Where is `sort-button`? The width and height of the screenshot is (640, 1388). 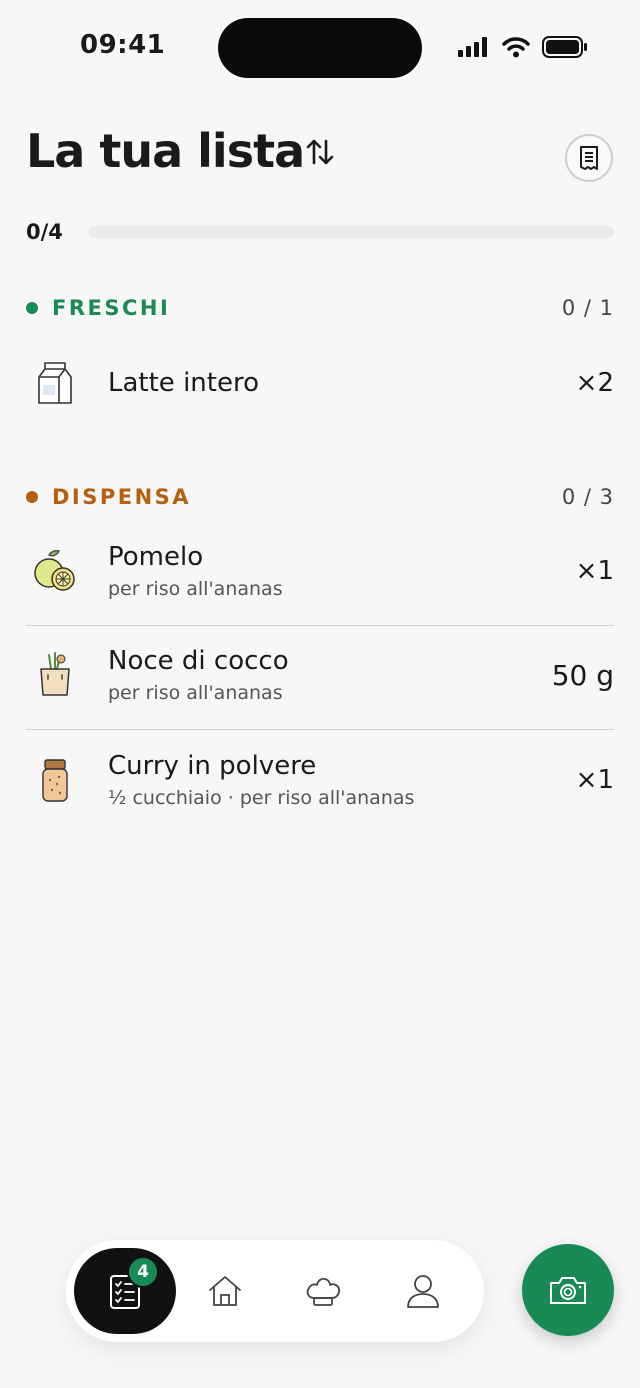 sort-button is located at coordinates (320, 152).